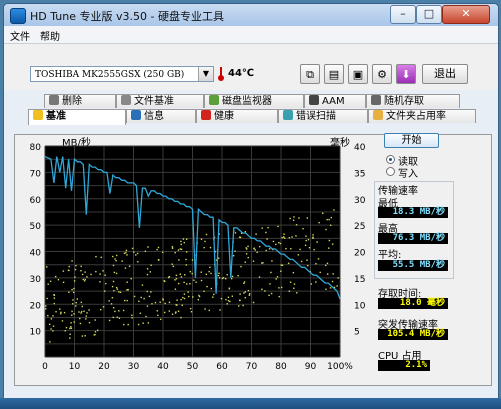  I want to click on tab-erase: 删除, so click(80, 101).